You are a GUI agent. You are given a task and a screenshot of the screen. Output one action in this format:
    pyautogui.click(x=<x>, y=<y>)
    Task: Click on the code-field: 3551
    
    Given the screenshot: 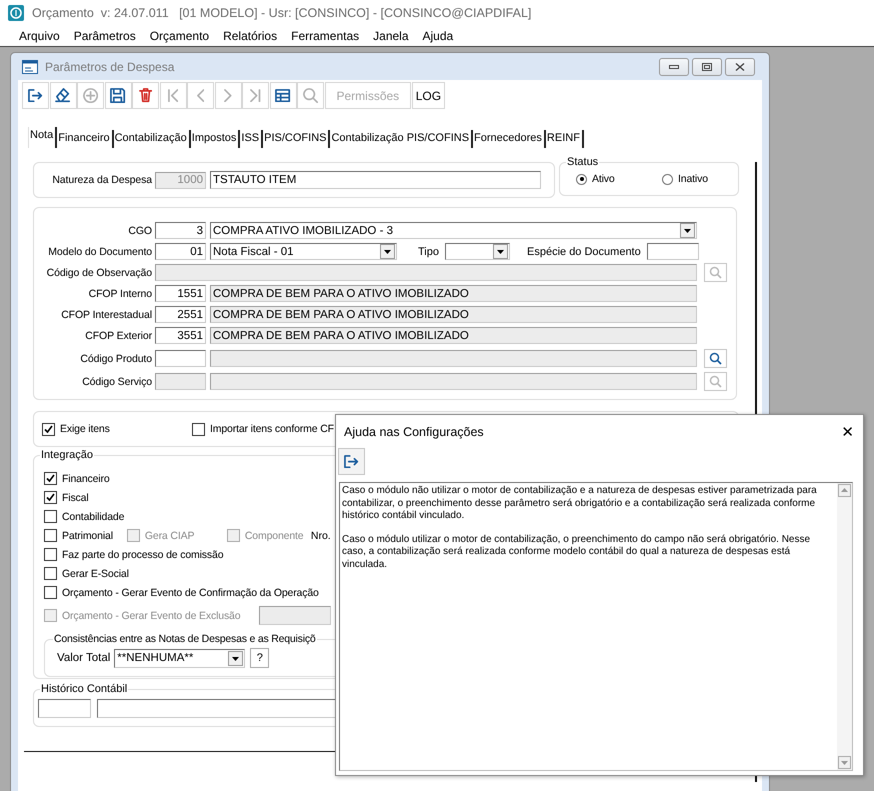 What is the action you would take?
    pyautogui.click(x=180, y=335)
    